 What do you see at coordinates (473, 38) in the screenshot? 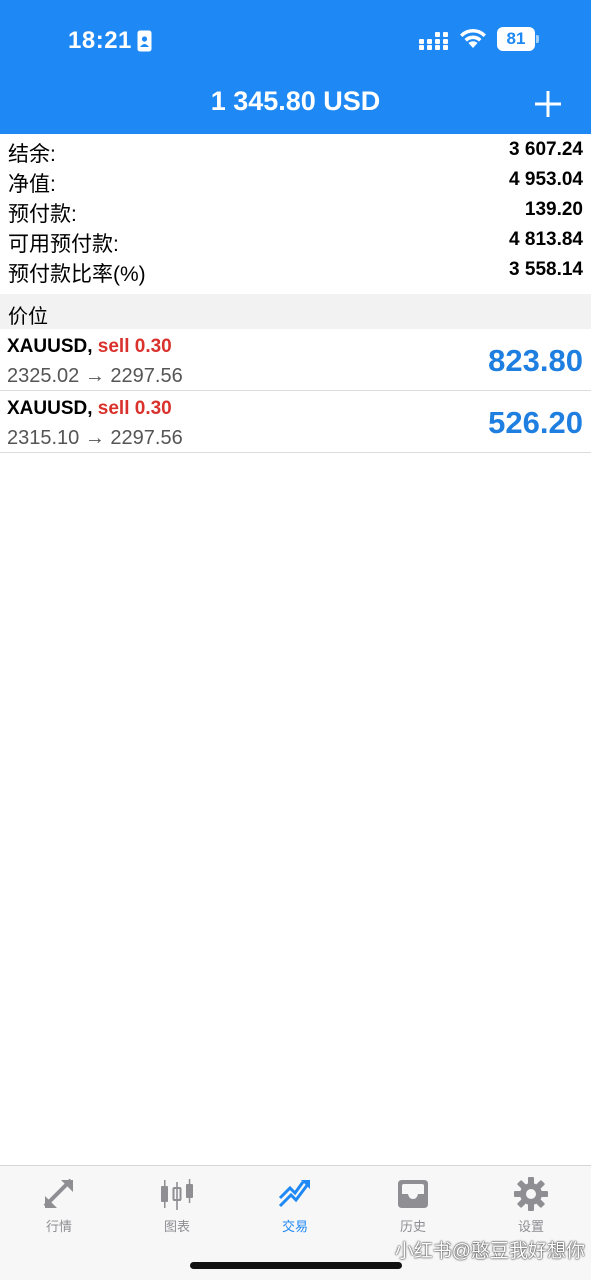
I see `wifi-icon` at bounding box center [473, 38].